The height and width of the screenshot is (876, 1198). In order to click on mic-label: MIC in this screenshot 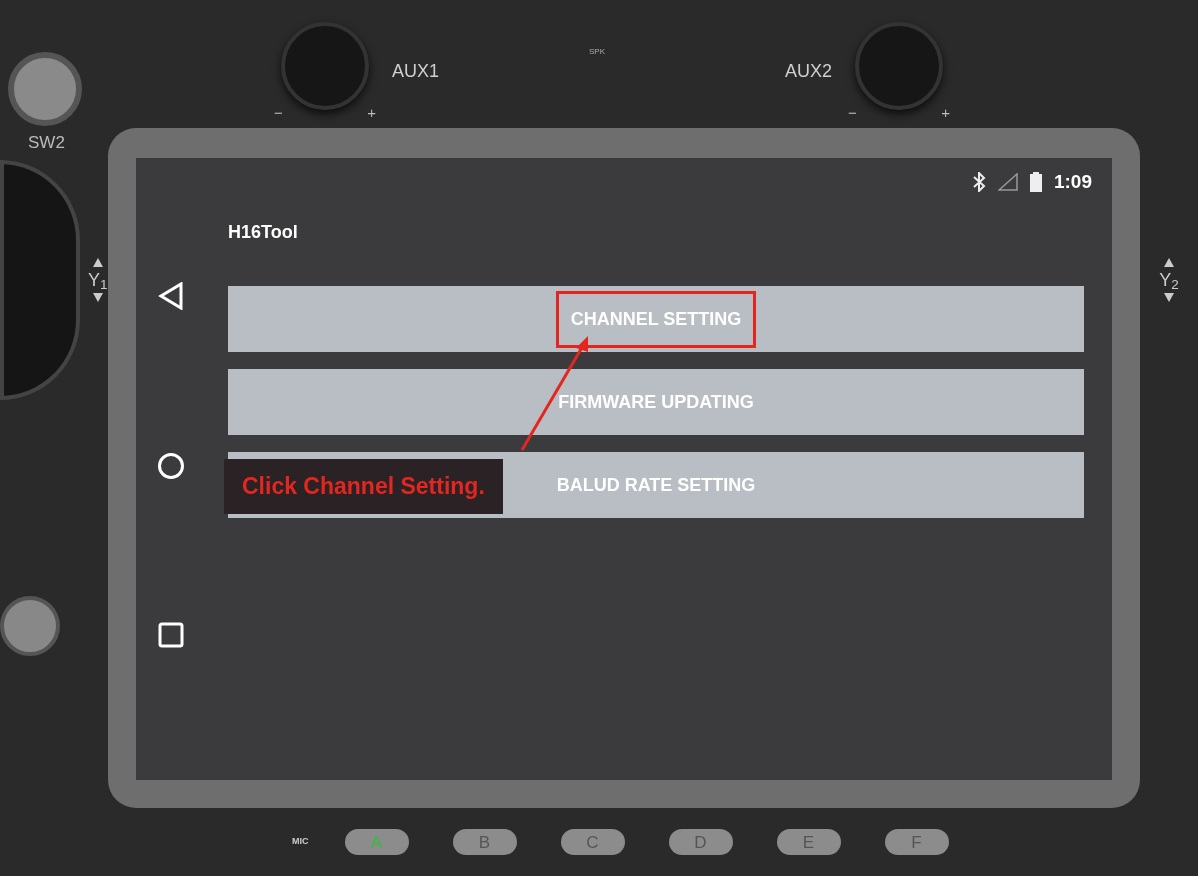, I will do `click(300, 842)`.